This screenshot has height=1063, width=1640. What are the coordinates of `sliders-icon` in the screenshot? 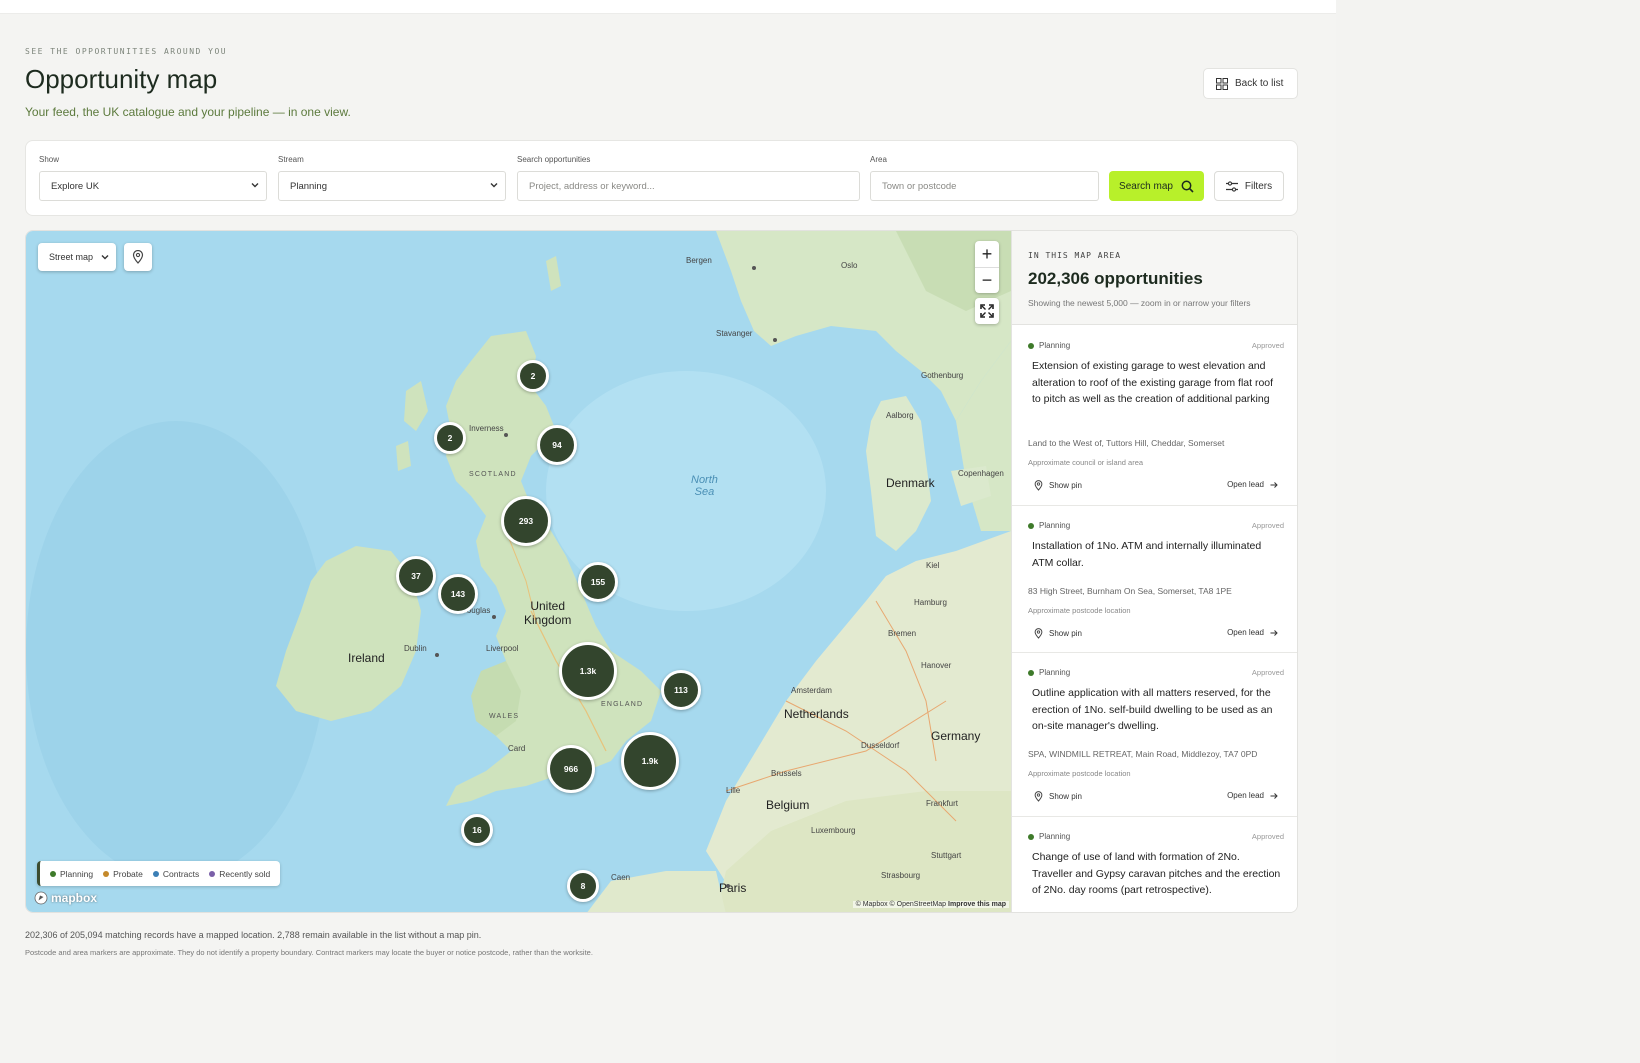 It's located at (1231, 186).